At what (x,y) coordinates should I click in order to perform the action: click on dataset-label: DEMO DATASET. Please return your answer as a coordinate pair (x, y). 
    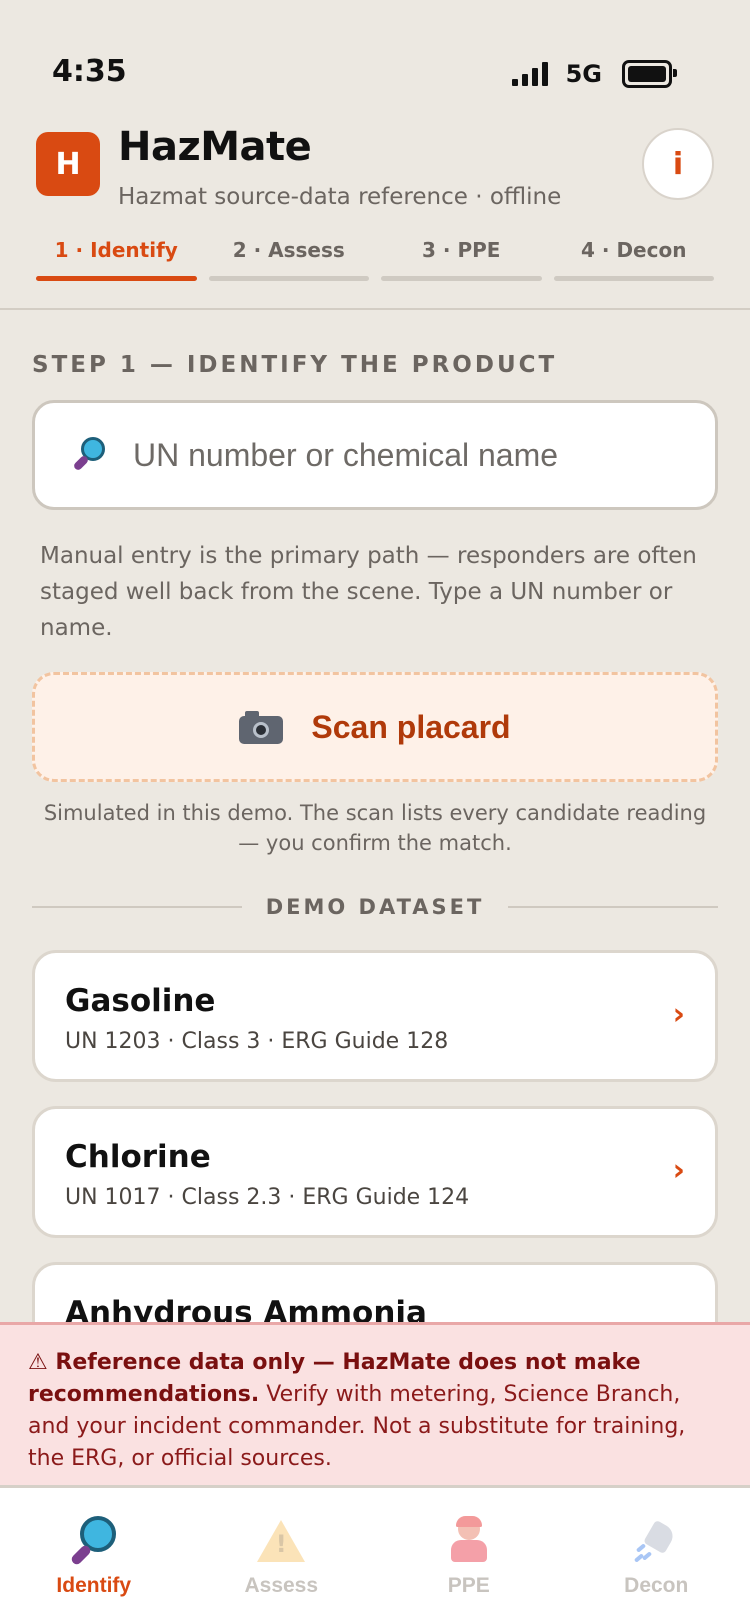
    Looking at the image, I should click on (375, 907).